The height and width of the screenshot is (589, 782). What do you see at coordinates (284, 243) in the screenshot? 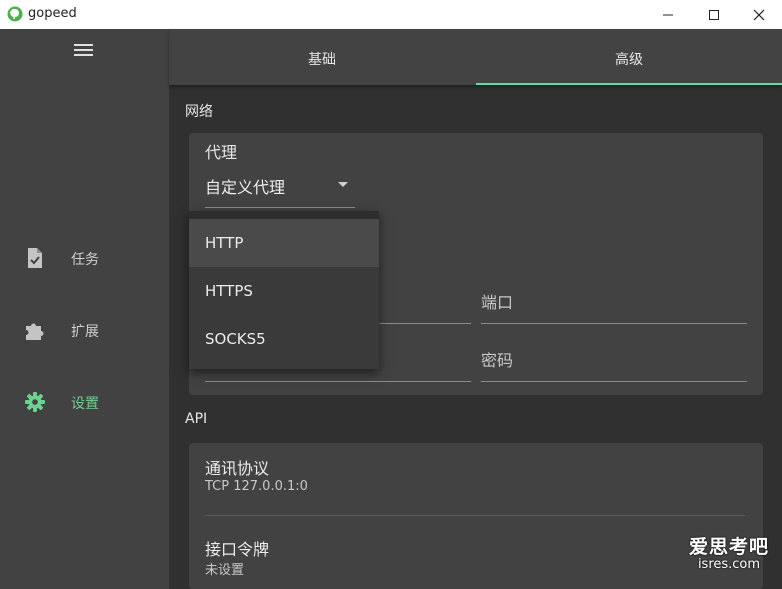
I see `dropdown-option-http: HTTP` at bounding box center [284, 243].